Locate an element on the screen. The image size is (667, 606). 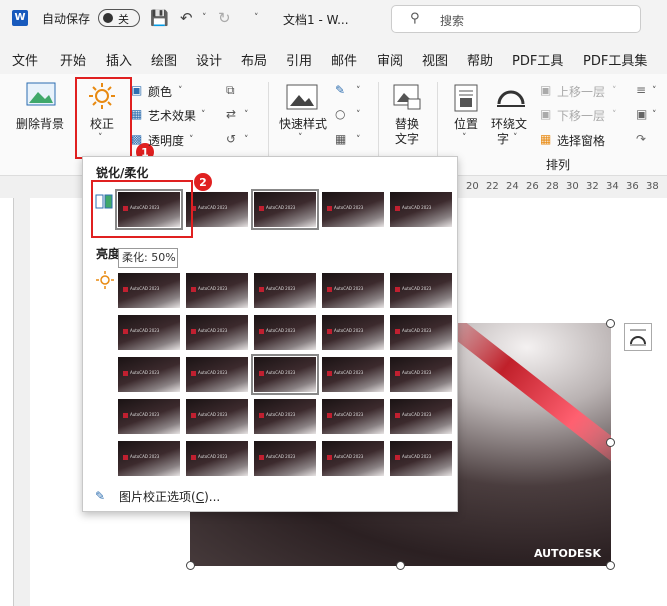
bring-forward-button: 上移一层 is located at coordinates (581, 91).